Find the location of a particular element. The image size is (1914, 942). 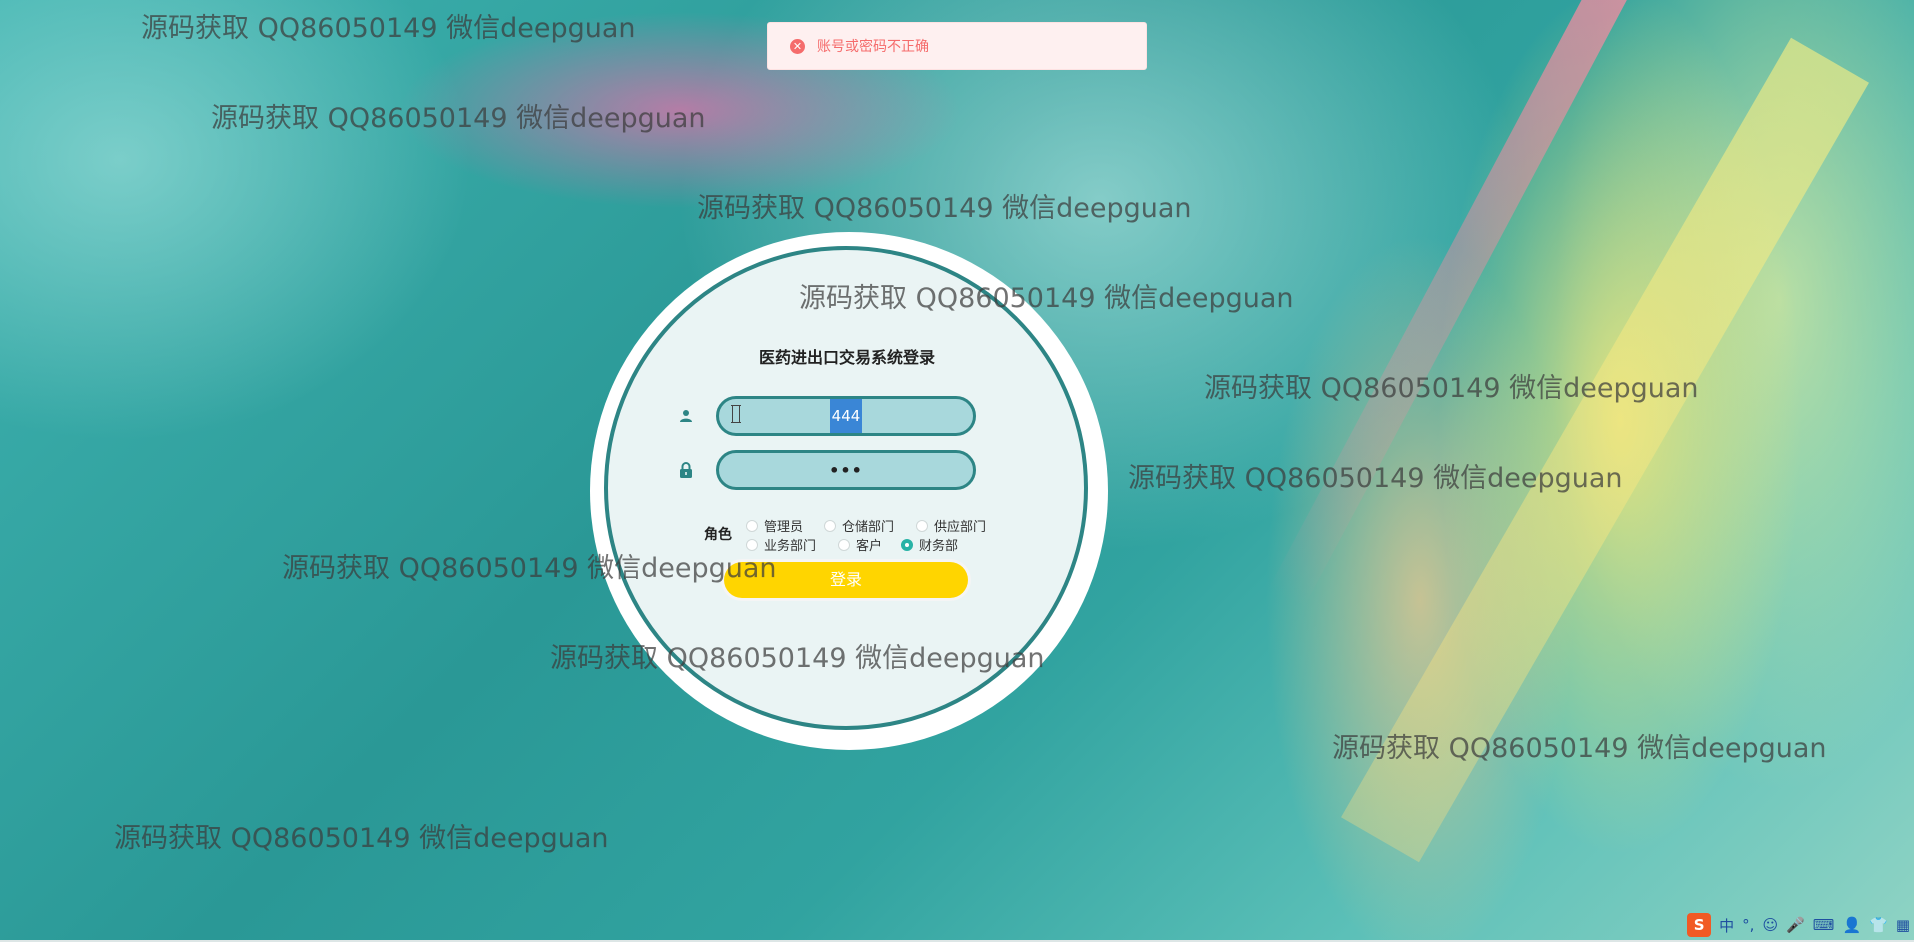

role-label-text: 财务部 is located at coordinates (939, 546).